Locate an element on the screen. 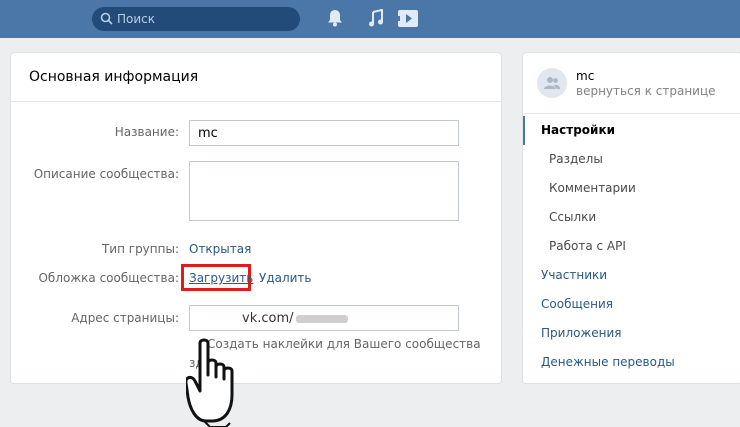  address-label: Адрес страницы: is located at coordinates (125, 318).